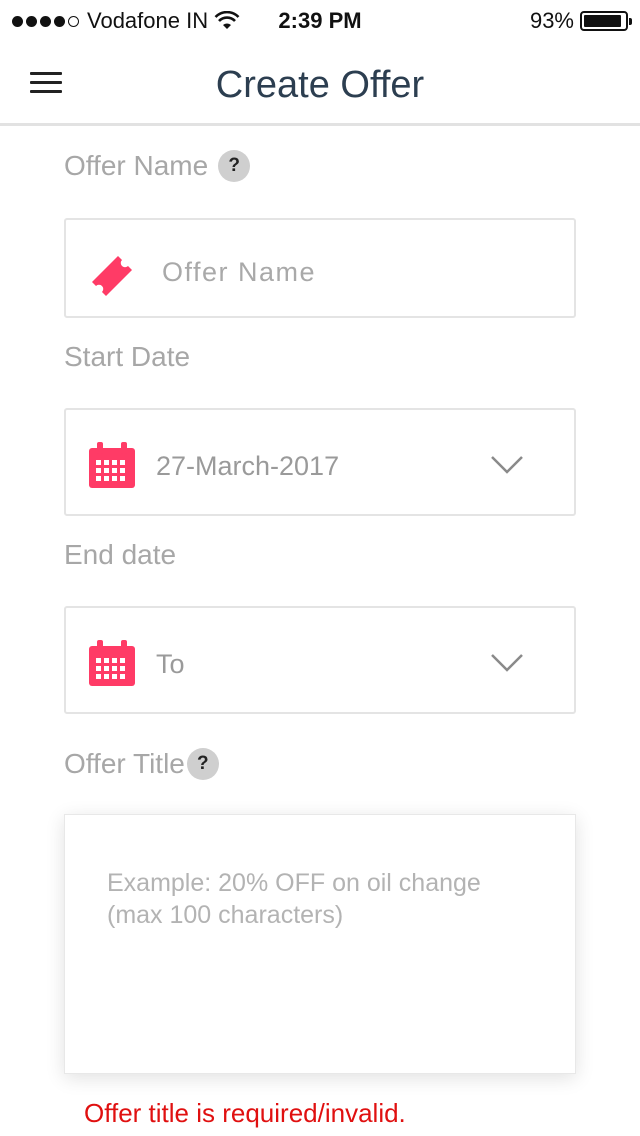  Describe the element at coordinates (170, 664) in the screenshot. I see `end-date-value: To` at that location.